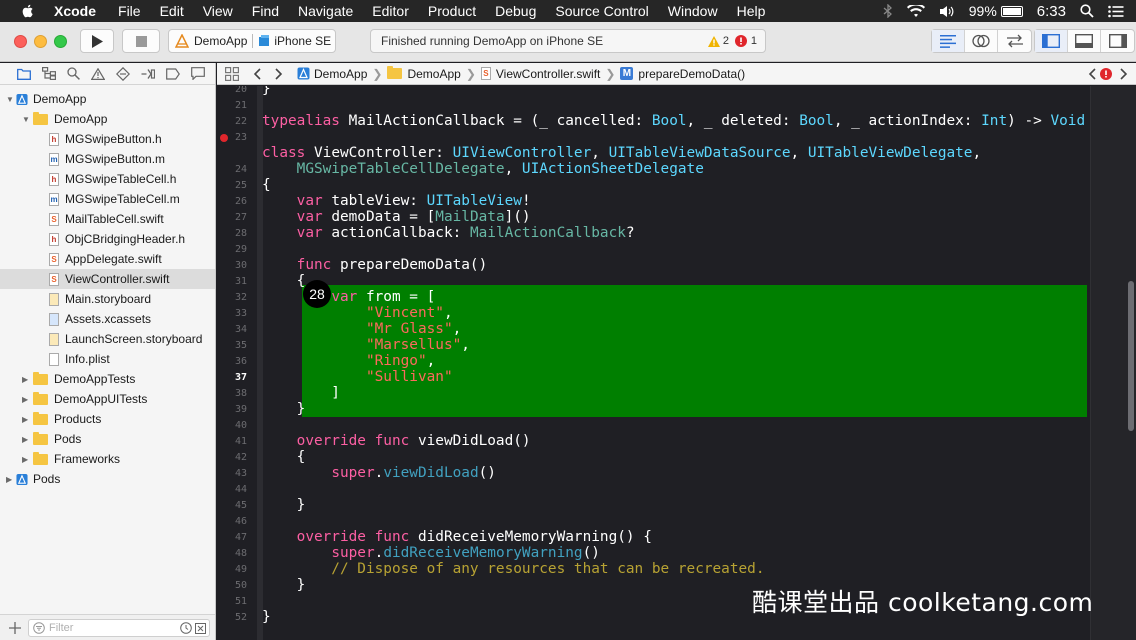 The height and width of the screenshot is (640, 1136). Describe the element at coordinates (232, 601) in the screenshot. I see `line-number: 51` at that location.